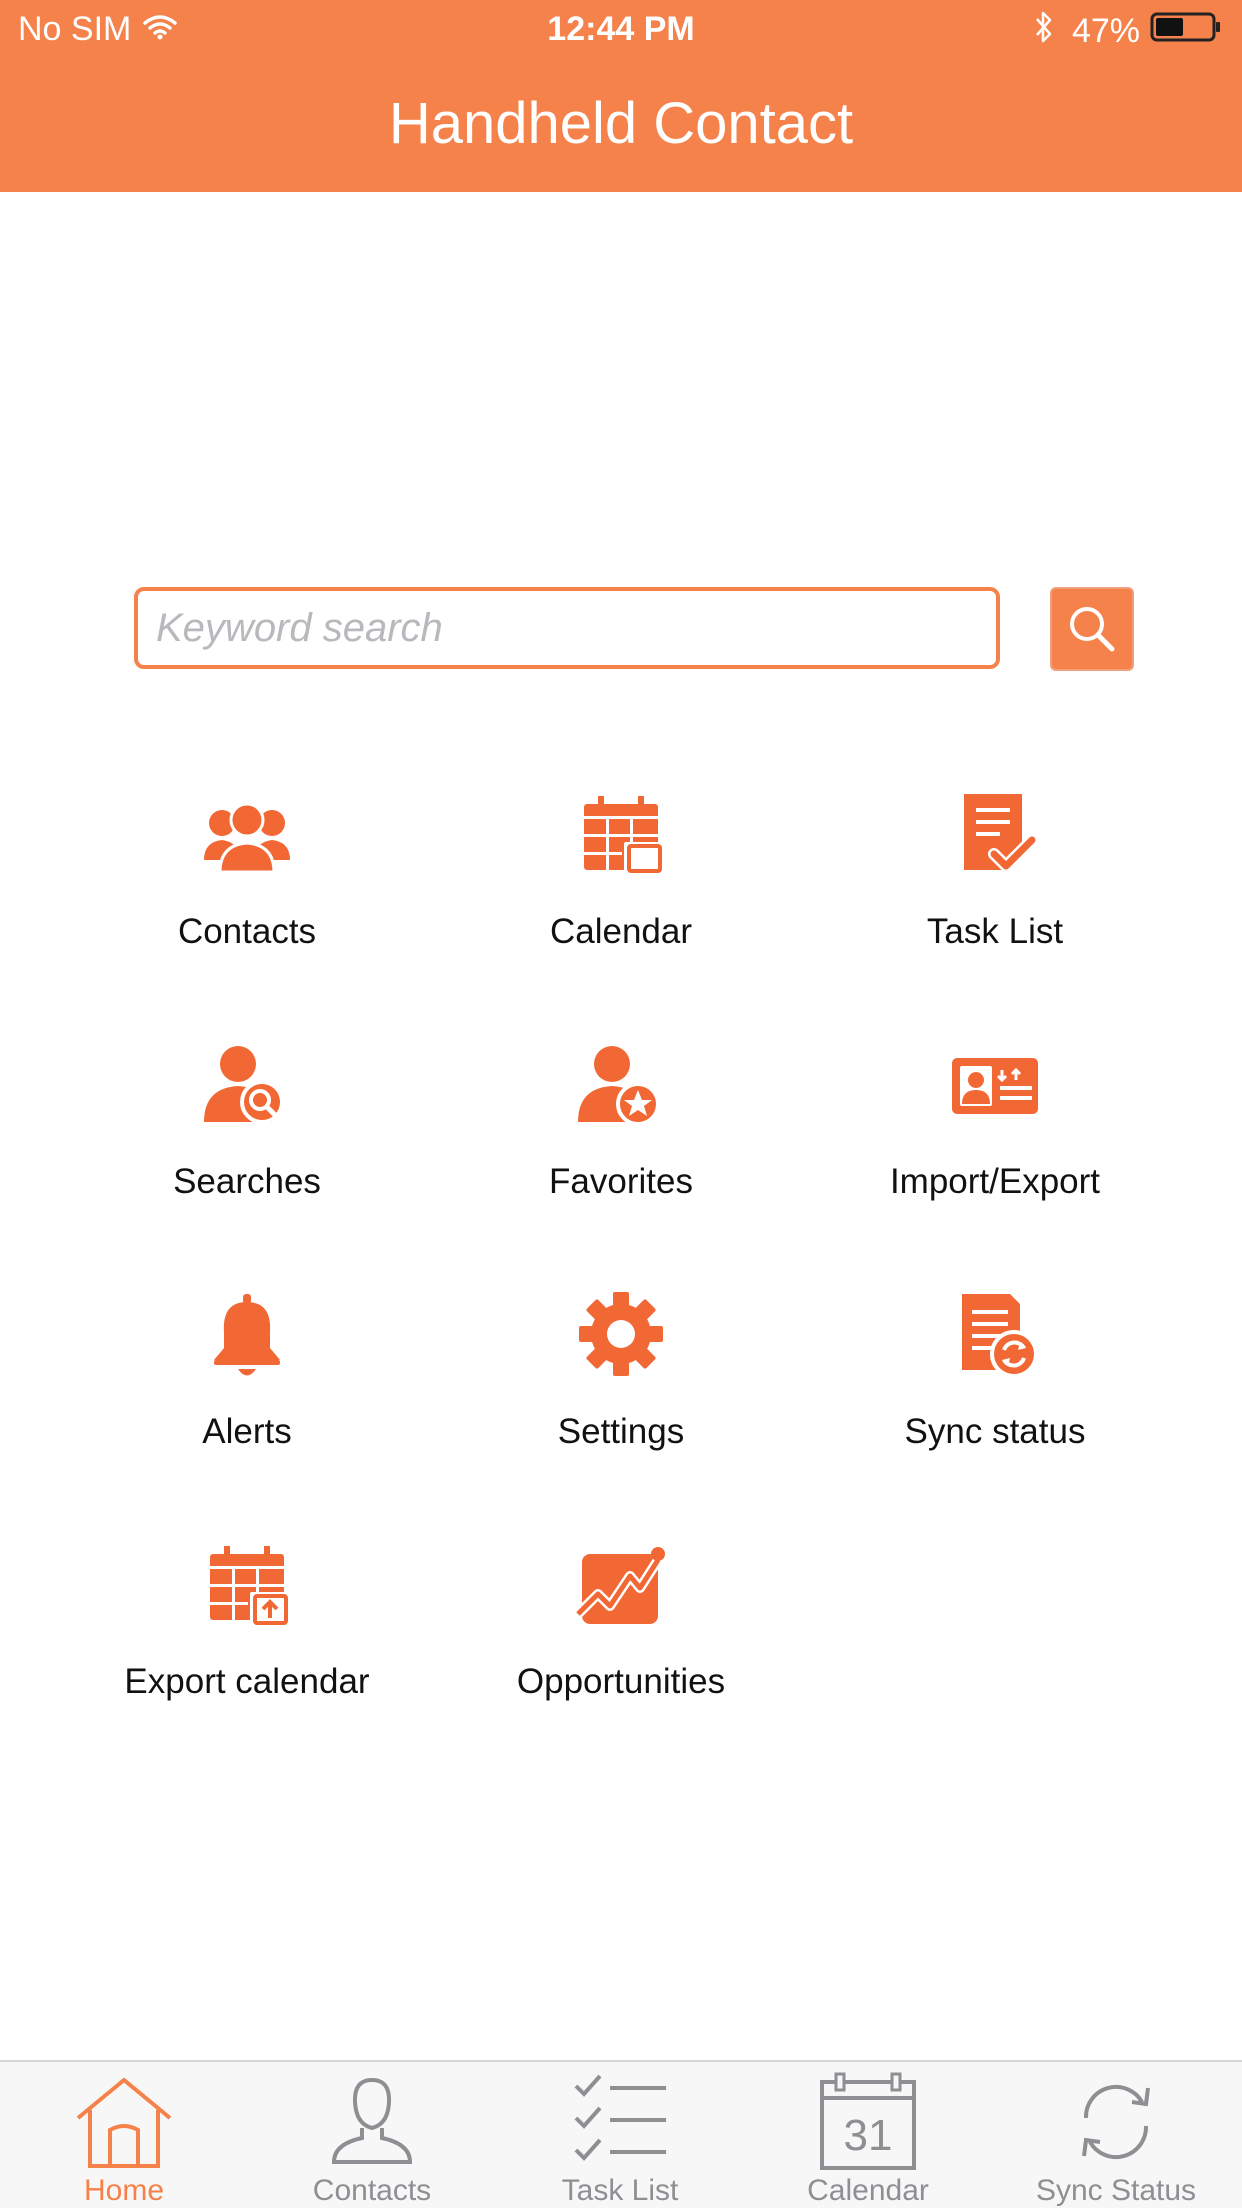  I want to click on tab-calendar: 31 Calendar, so click(868, 2136).